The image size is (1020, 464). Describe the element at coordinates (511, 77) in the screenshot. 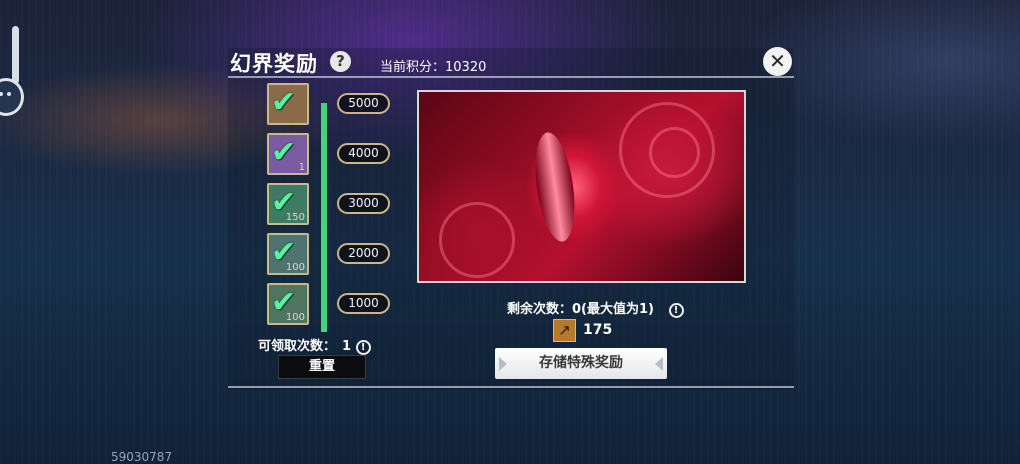

I see `title-divider` at that location.